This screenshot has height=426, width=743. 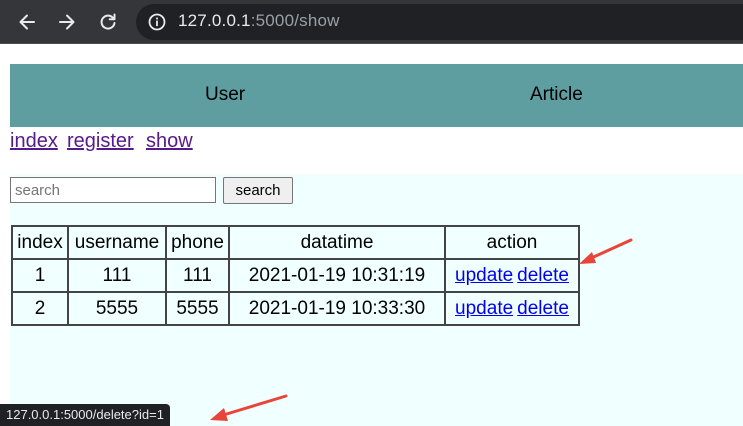 I want to click on browser-toolbar: 127.0.0.1:5000/show, so click(x=371, y=22).